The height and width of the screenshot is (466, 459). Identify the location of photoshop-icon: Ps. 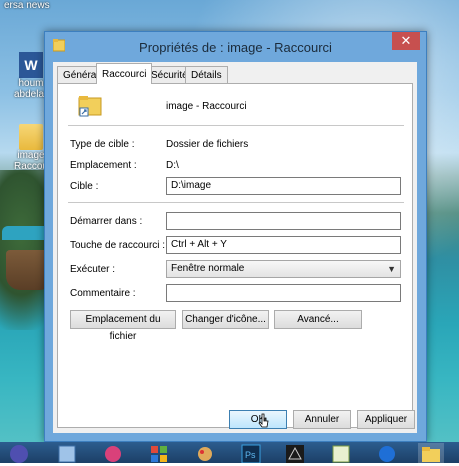
(251, 453).